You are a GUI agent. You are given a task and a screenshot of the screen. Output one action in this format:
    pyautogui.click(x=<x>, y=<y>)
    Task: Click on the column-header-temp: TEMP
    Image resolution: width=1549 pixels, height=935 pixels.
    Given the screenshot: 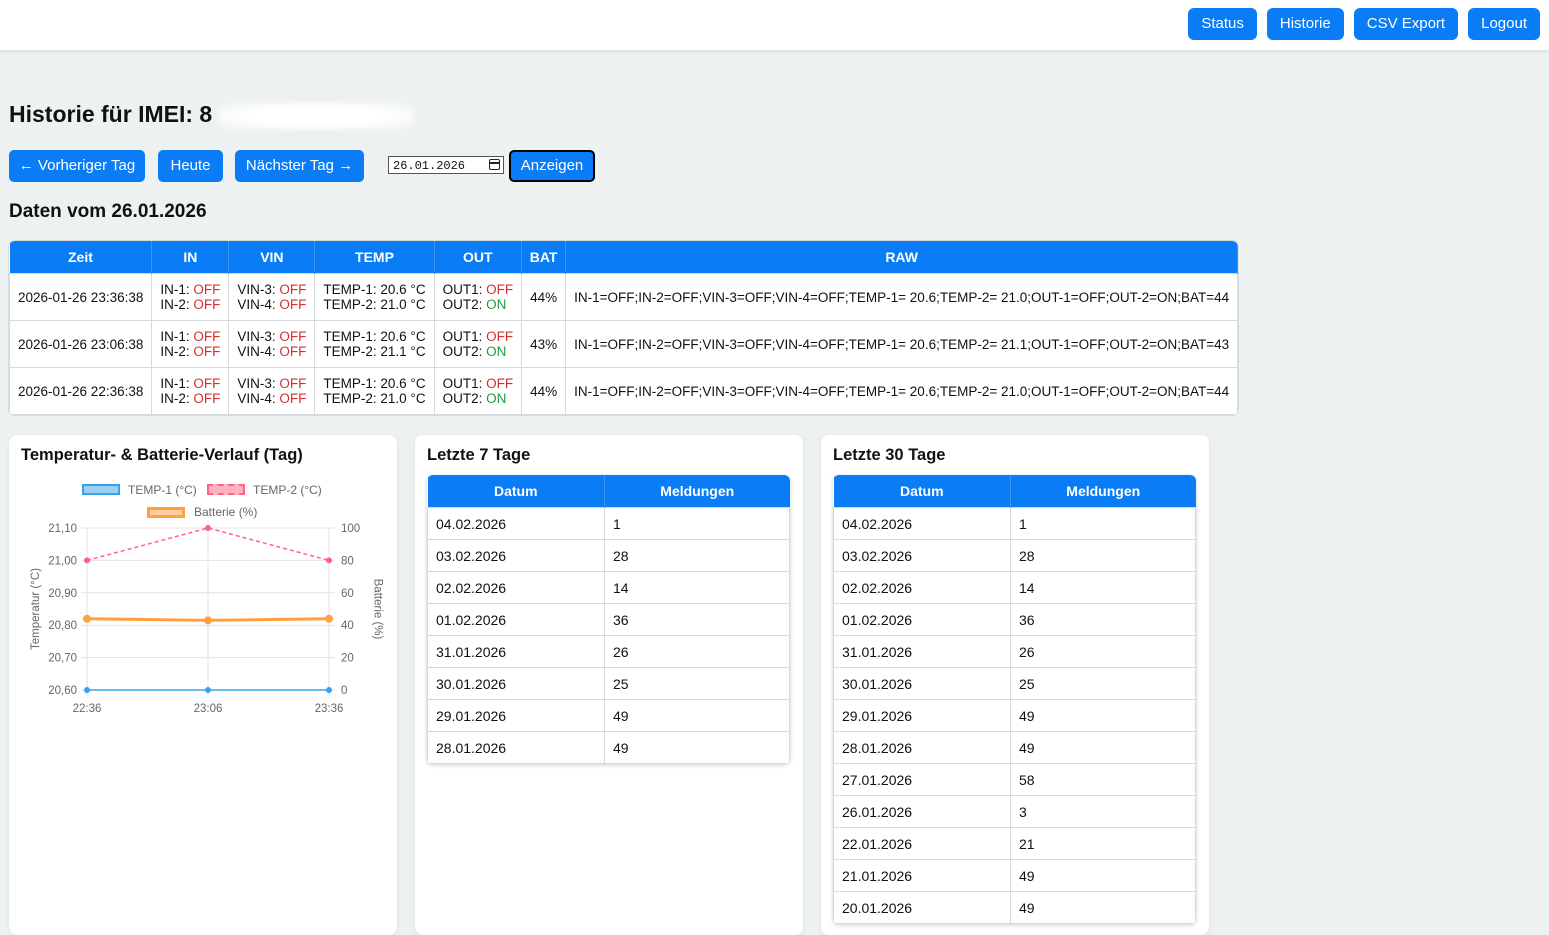 What is the action you would take?
    pyautogui.click(x=374, y=257)
    